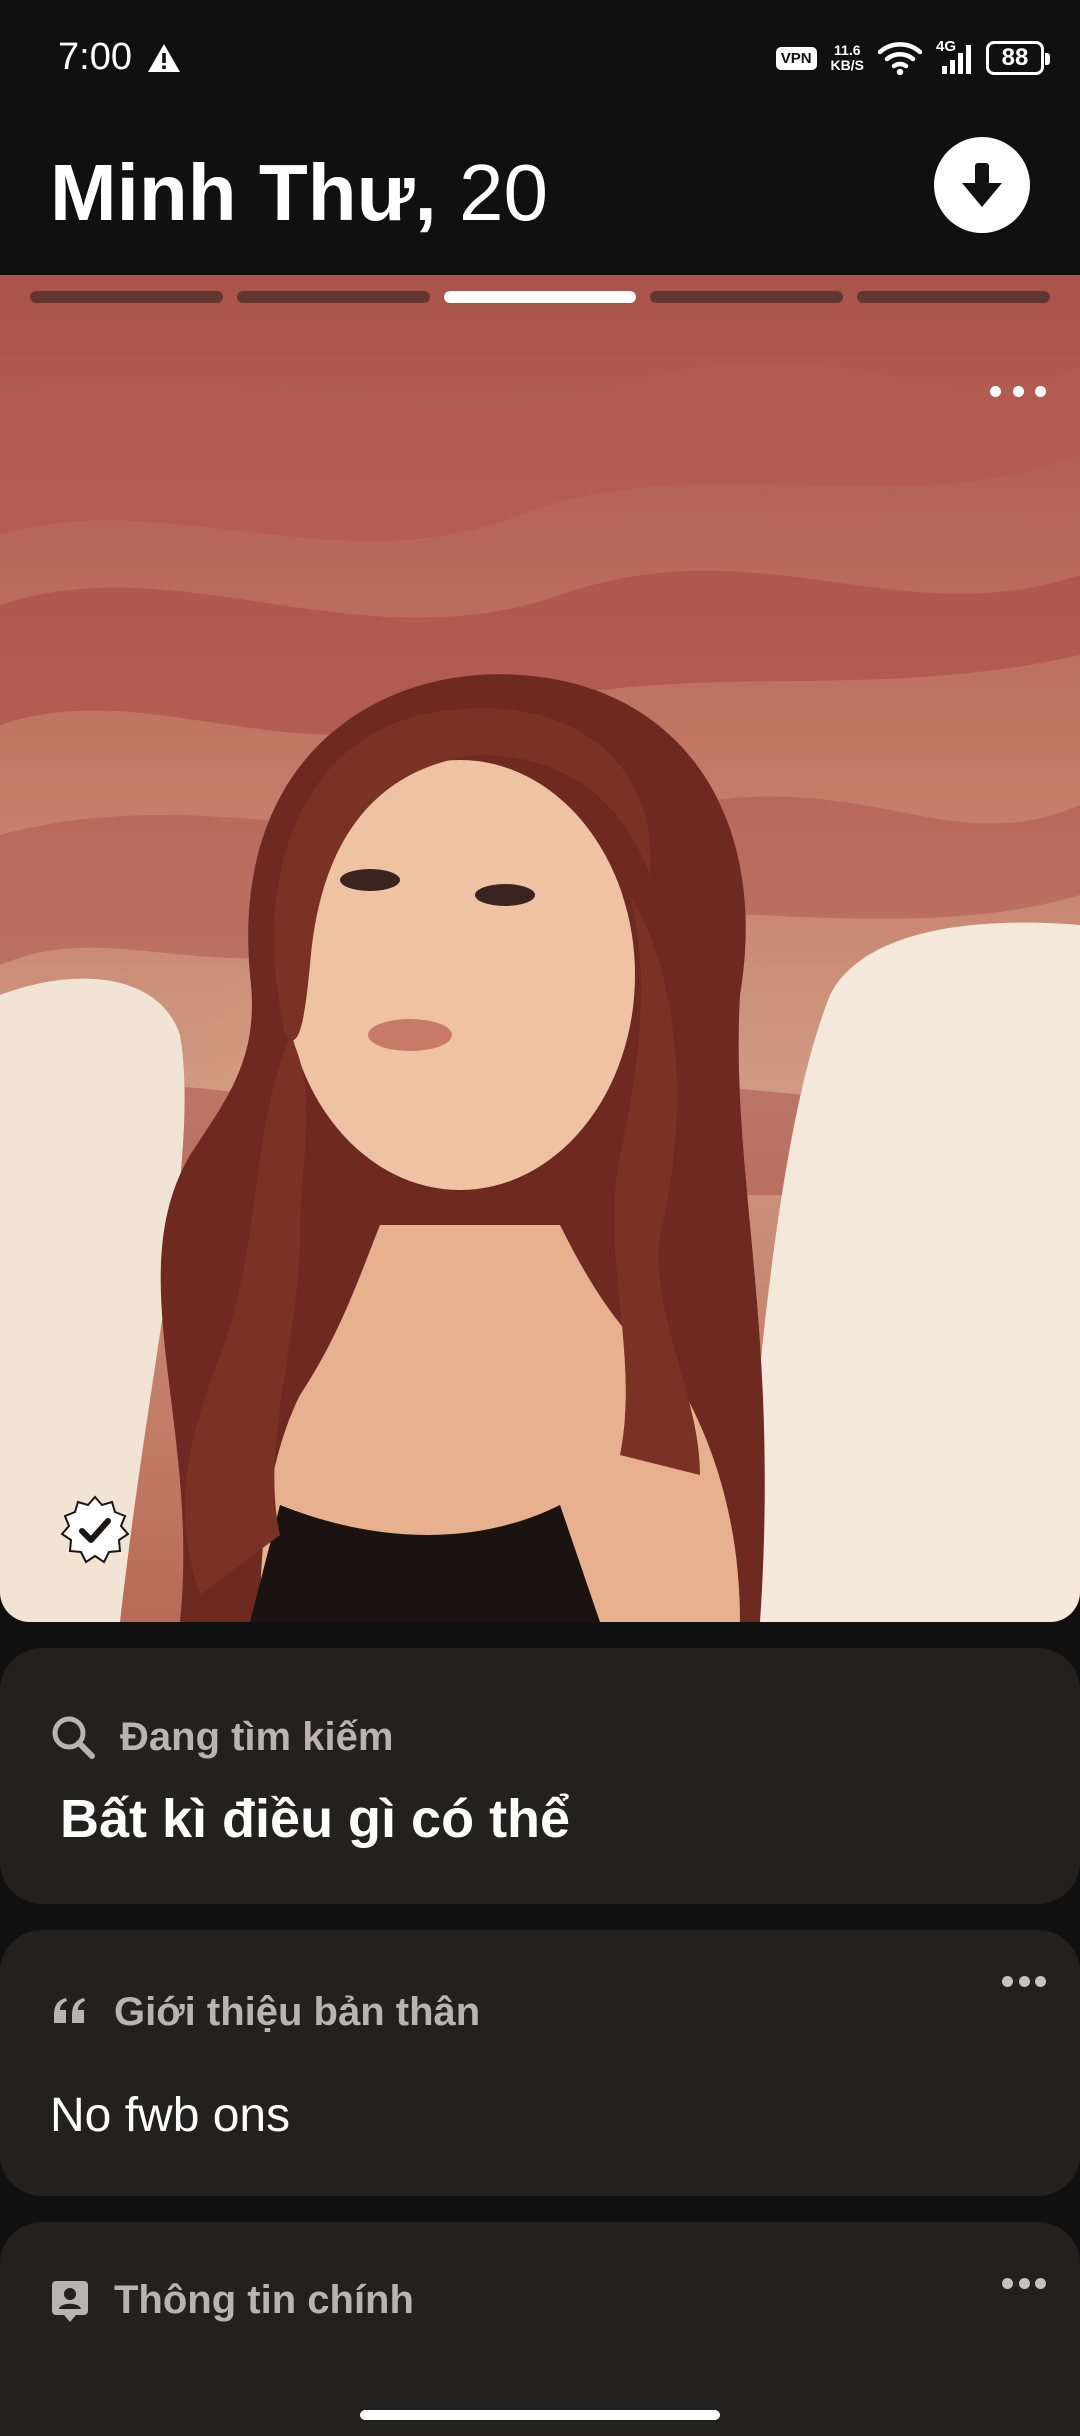 The height and width of the screenshot is (2436, 1080). I want to click on photo-progress-segment-active, so click(540, 297).